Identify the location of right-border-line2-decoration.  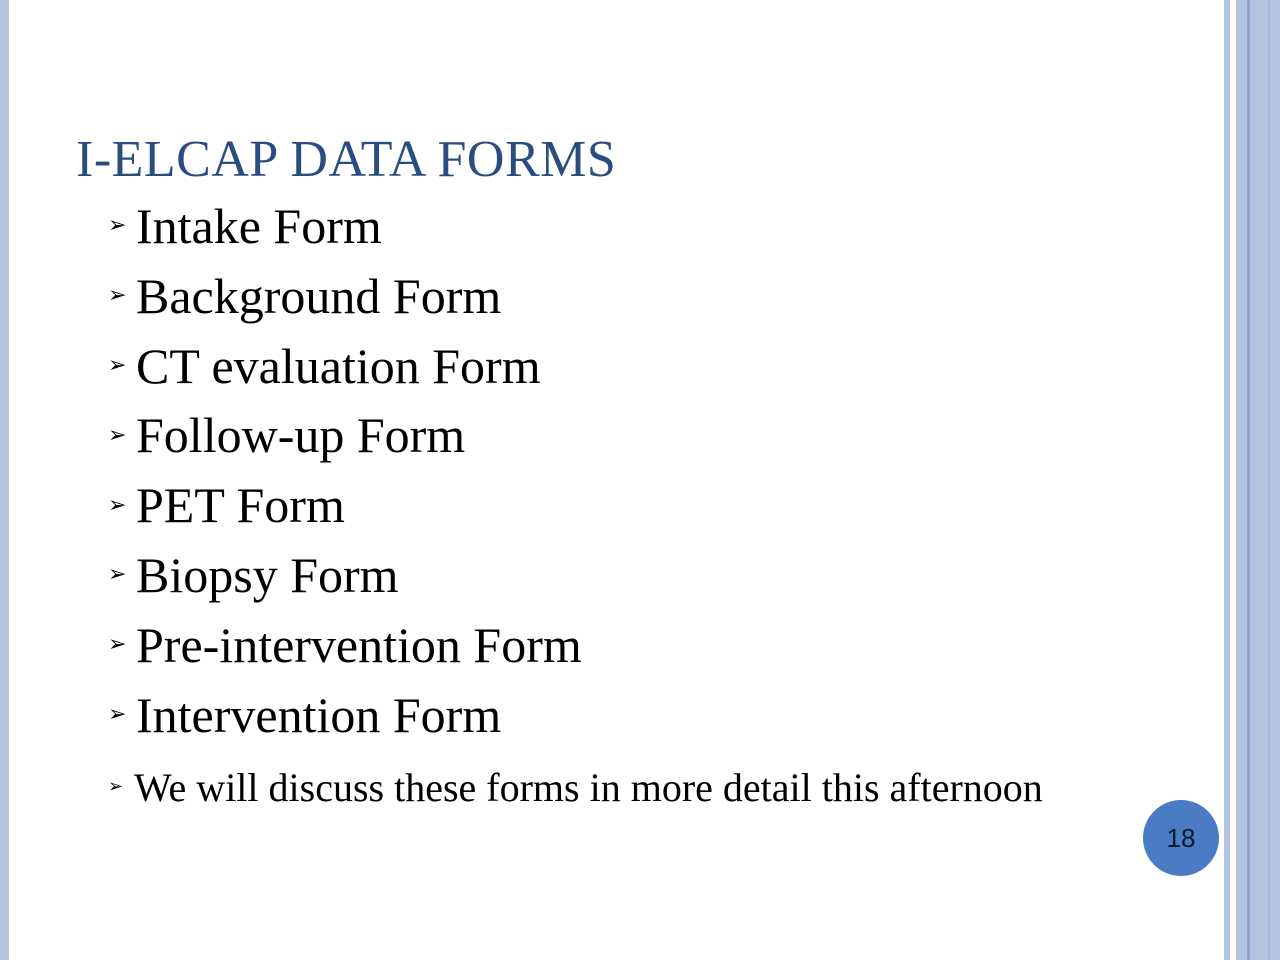
(1269, 480).